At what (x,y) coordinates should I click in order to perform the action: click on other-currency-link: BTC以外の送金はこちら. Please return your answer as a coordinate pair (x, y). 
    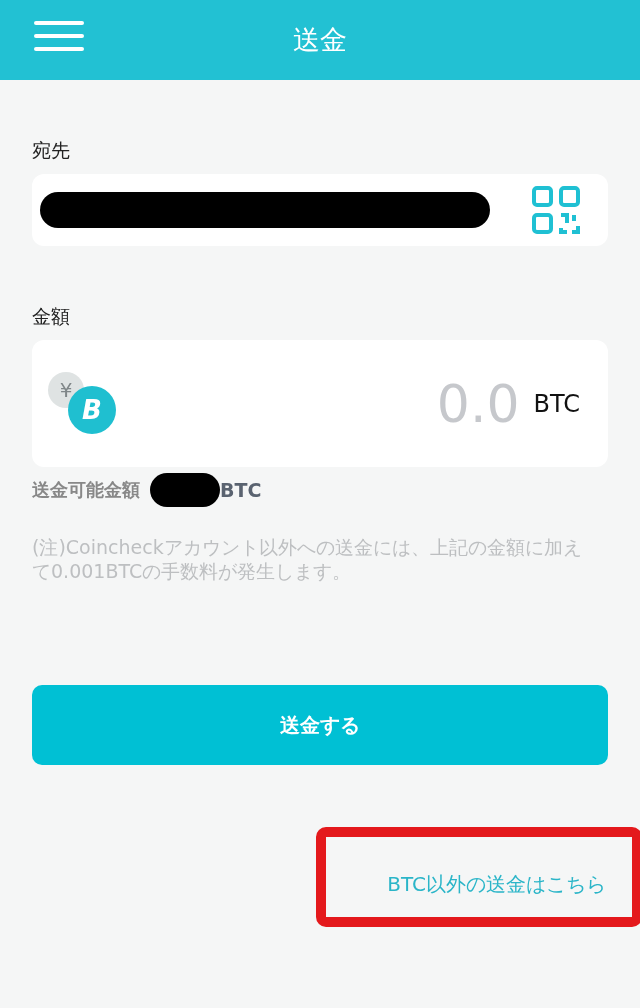
    Looking at the image, I should click on (496, 884).